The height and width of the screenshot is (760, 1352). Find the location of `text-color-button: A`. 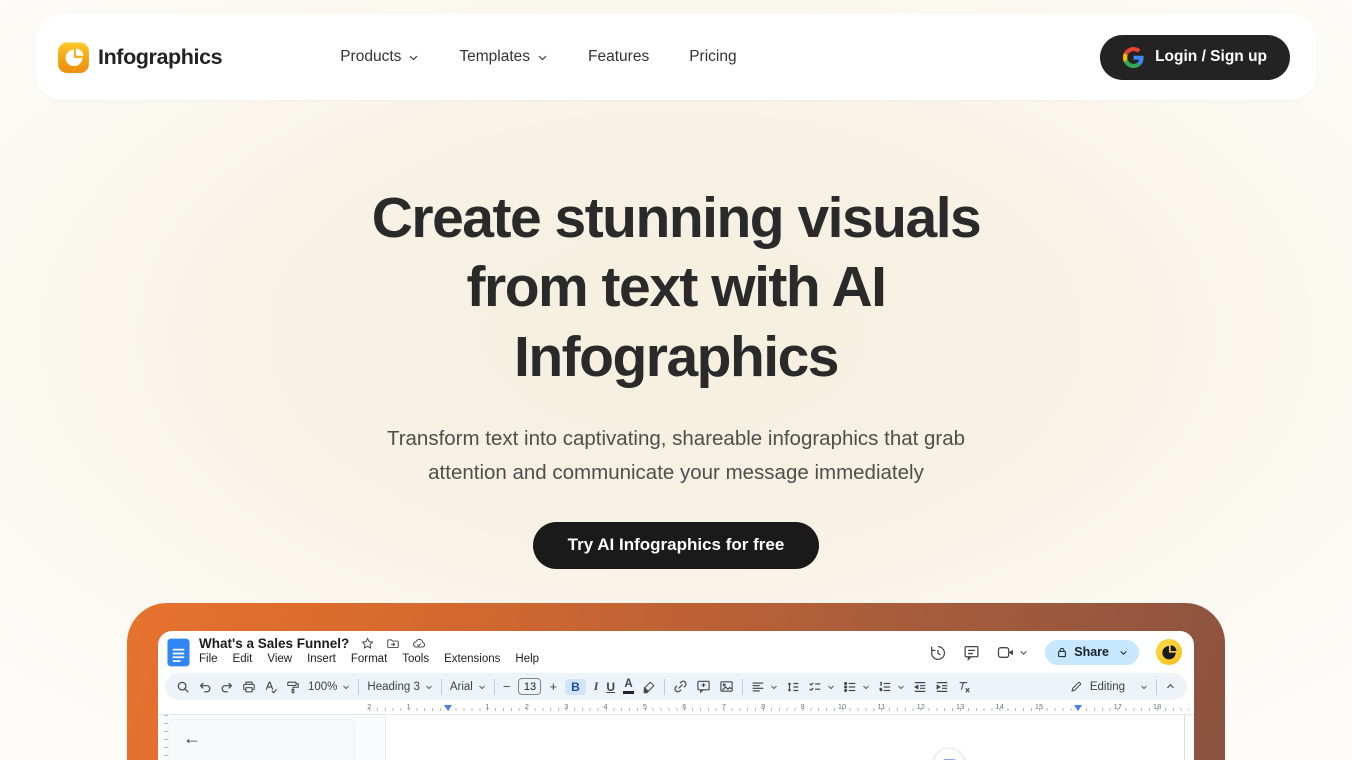

text-color-button: A is located at coordinates (629, 686).